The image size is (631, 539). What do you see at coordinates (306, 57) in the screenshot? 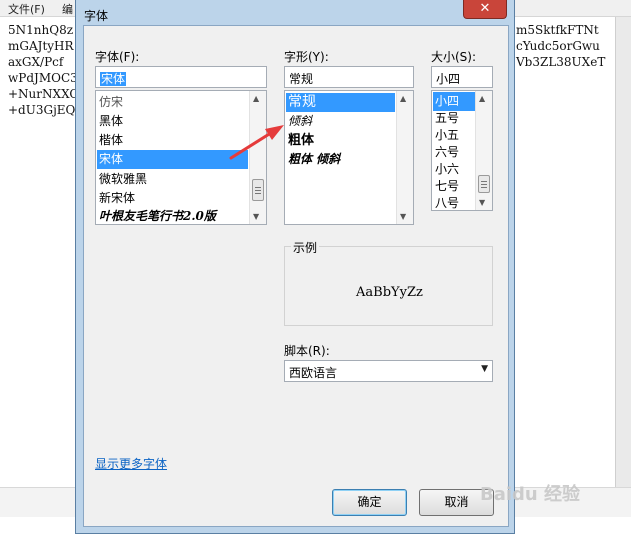
I see `style-label: 字形(Y):` at bounding box center [306, 57].